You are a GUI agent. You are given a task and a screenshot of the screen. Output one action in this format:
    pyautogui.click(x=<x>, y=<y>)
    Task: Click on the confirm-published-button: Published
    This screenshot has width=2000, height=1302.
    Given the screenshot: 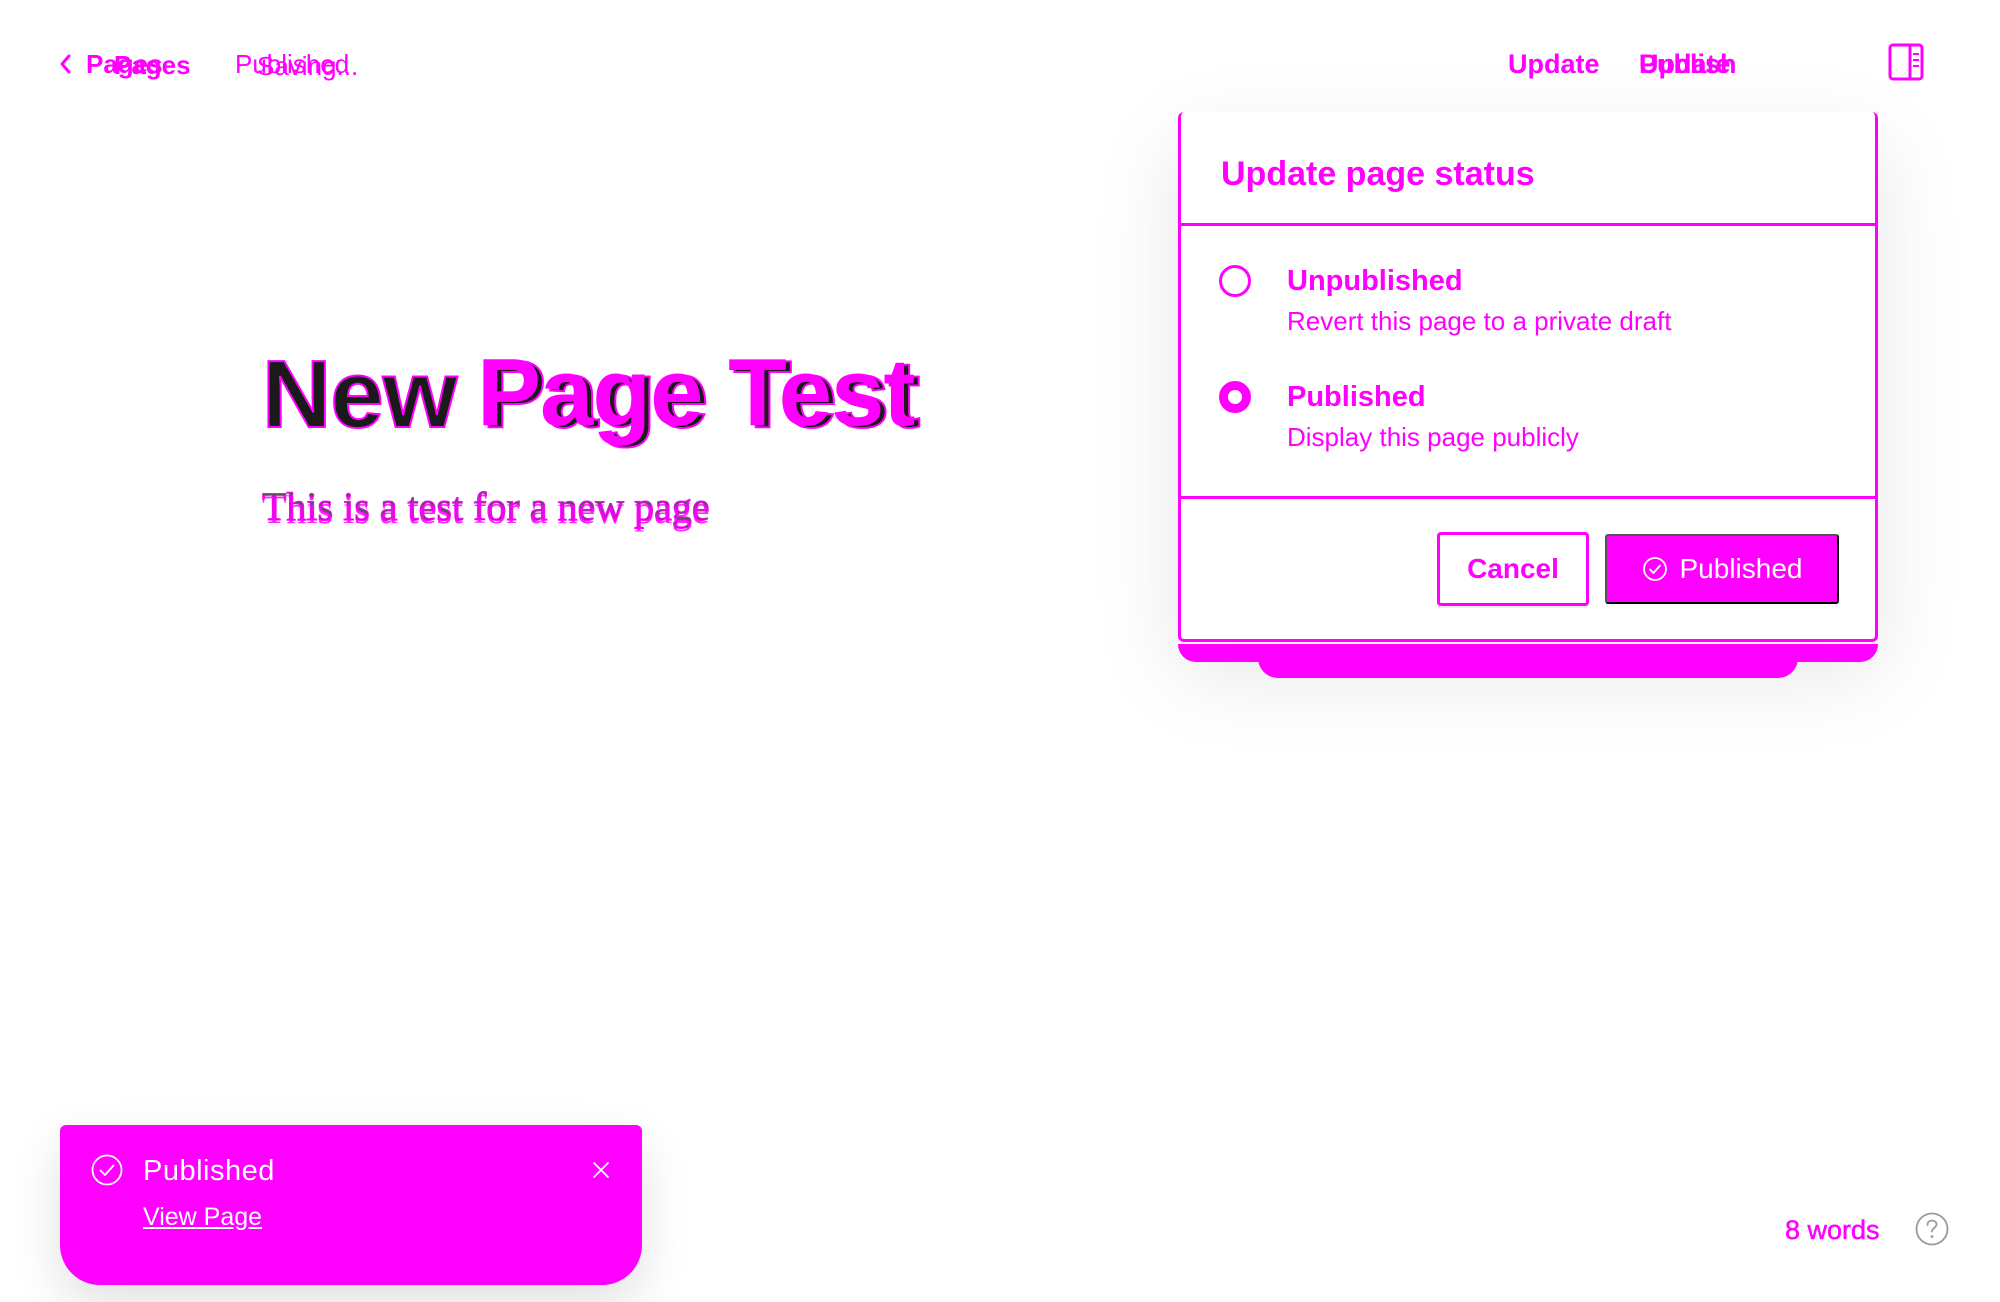 What is the action you would take?
    pyautogui.click(x=1722, y=569)
    